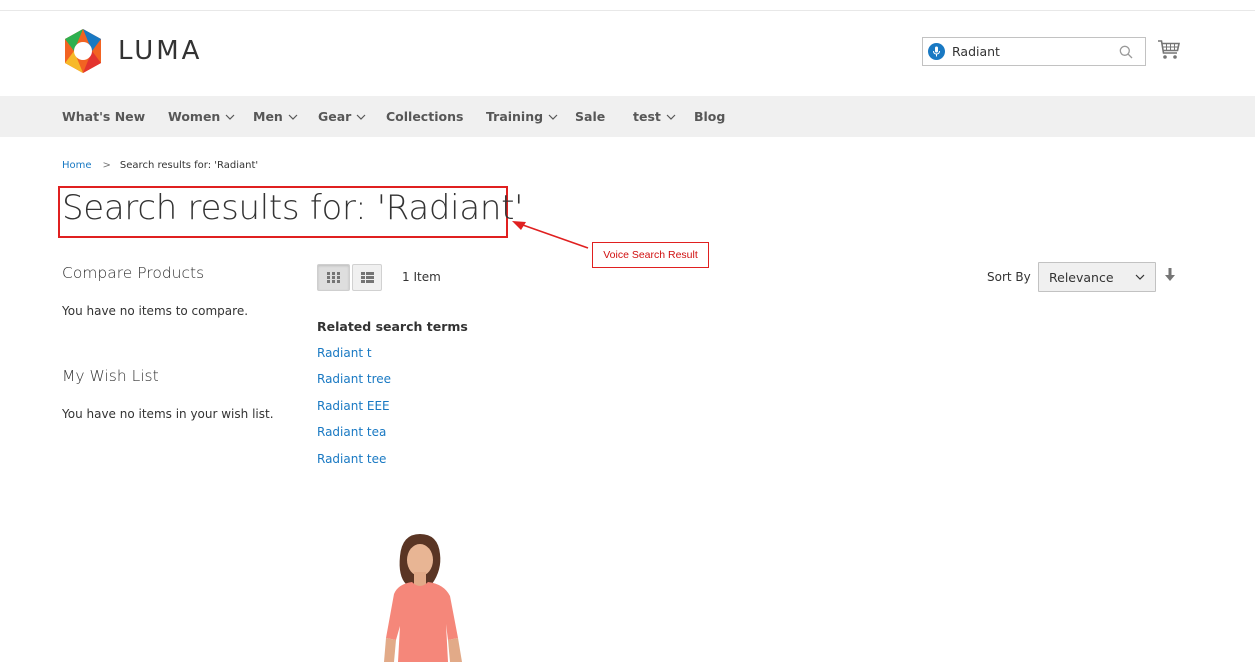 This screenshot has height=662, width=1255. I want to click on grid-view-button, so click(333, 277).